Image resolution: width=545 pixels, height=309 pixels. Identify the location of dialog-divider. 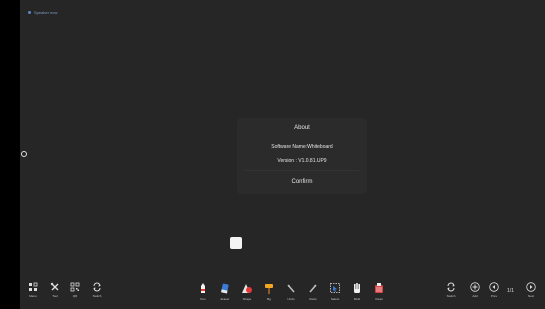
(302, 170).